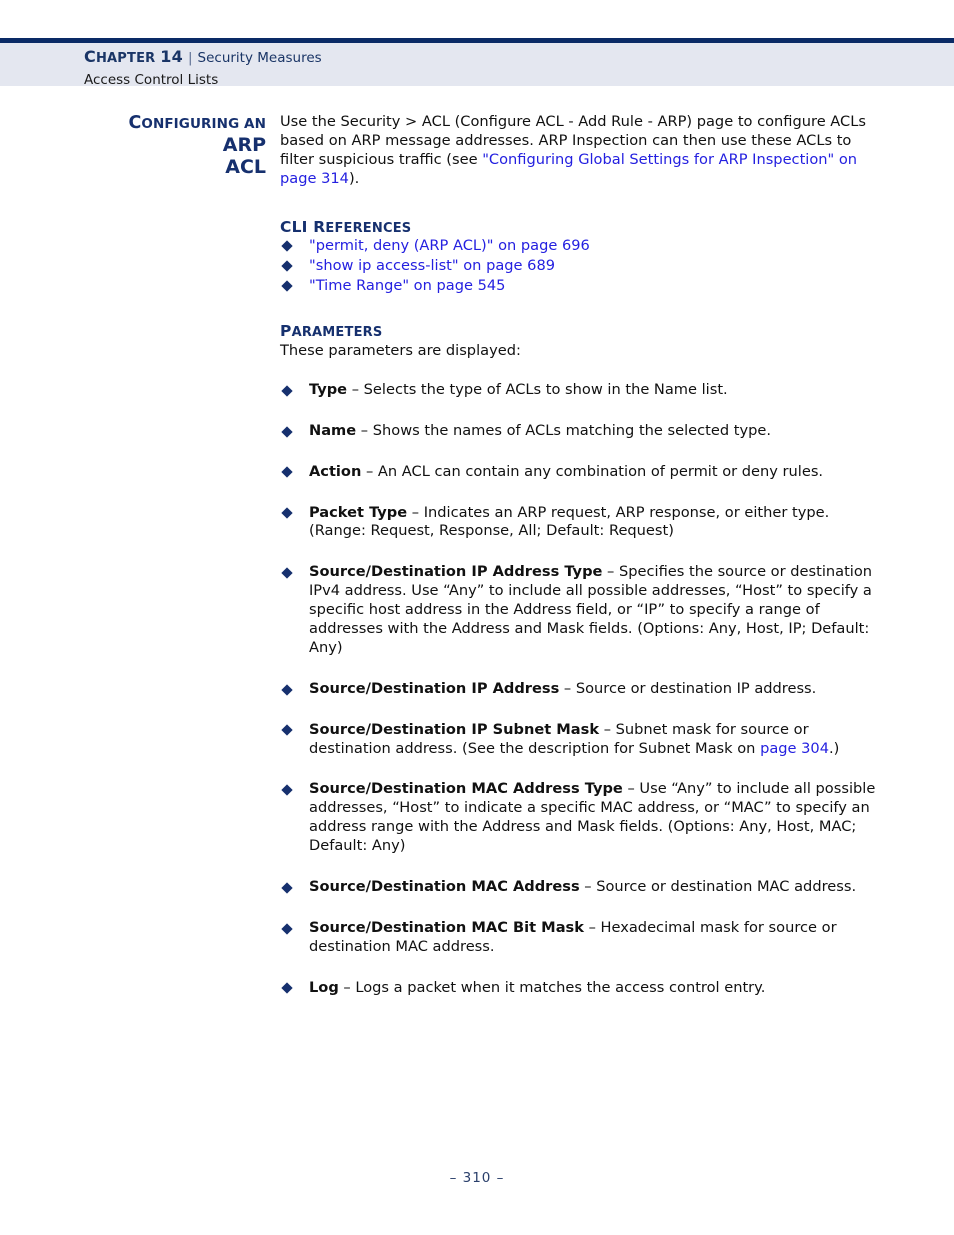  I want to click on section-heading: CONFIGURING AN ARP ACL, so click(175, 145).